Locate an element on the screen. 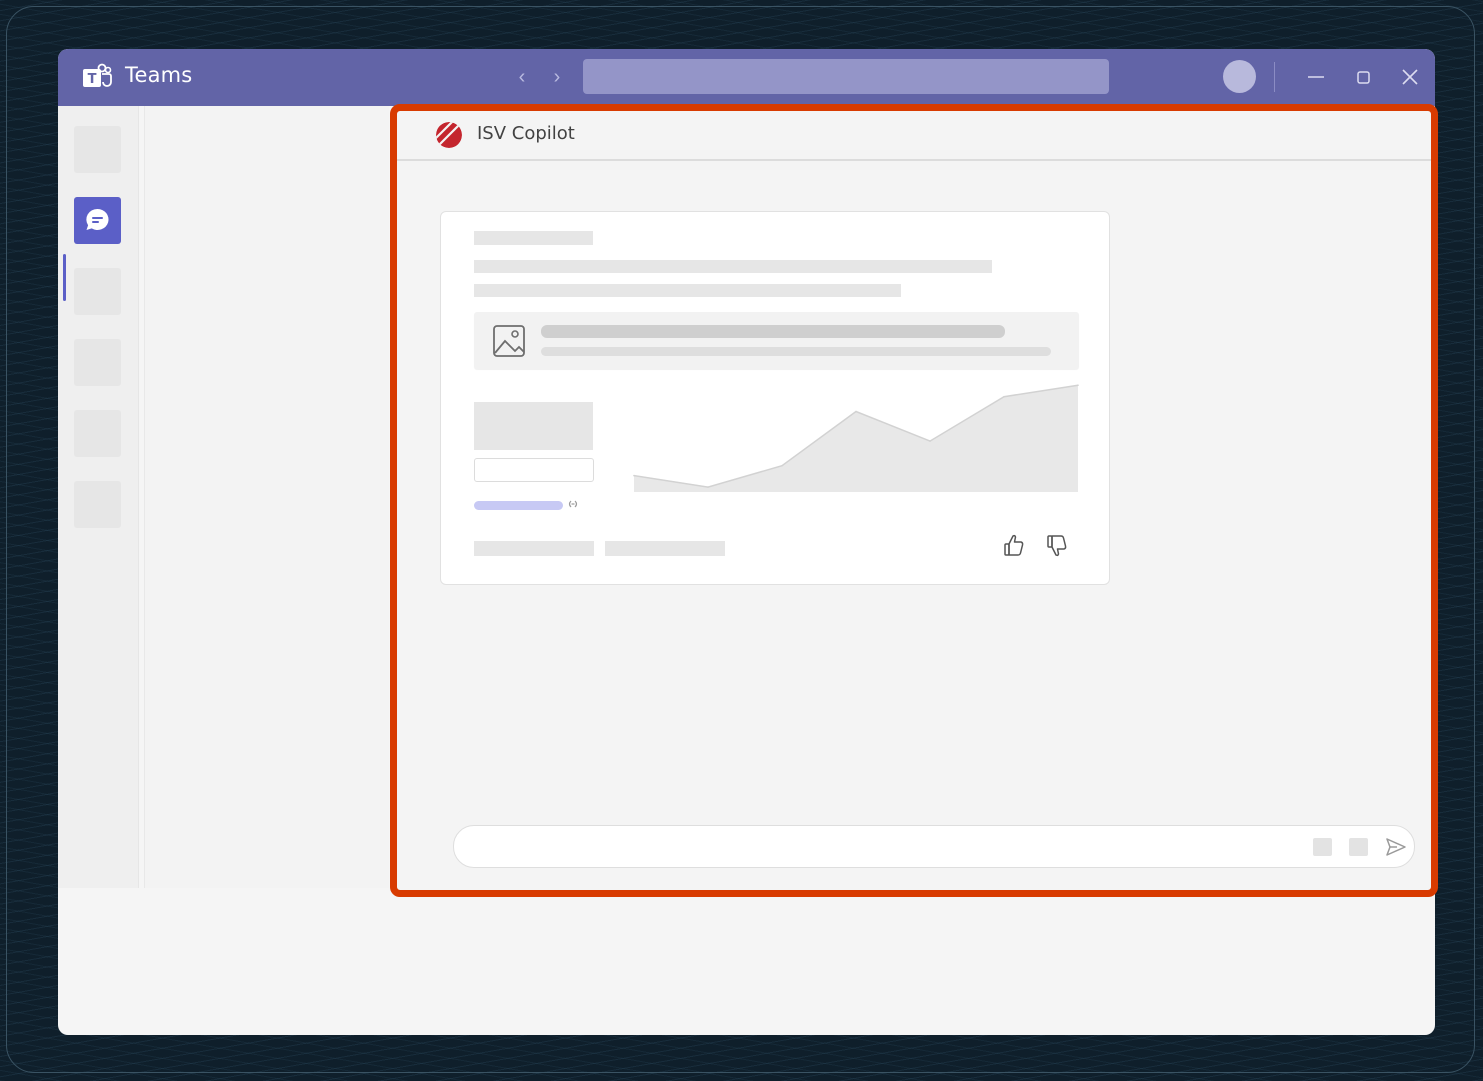 This screenshot has height=1081, width=1483. titlebar-divider is located at coordinates (1274, 77).